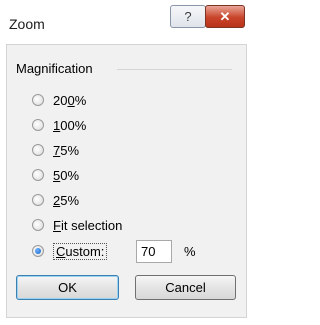 Image resolution: width=320 pixels, height=325 pixels. What do you see at coordinates (126, 22) in the screenshot?
I see `title-bar: Zoom ? ✕` at bounding box center [126, 22].